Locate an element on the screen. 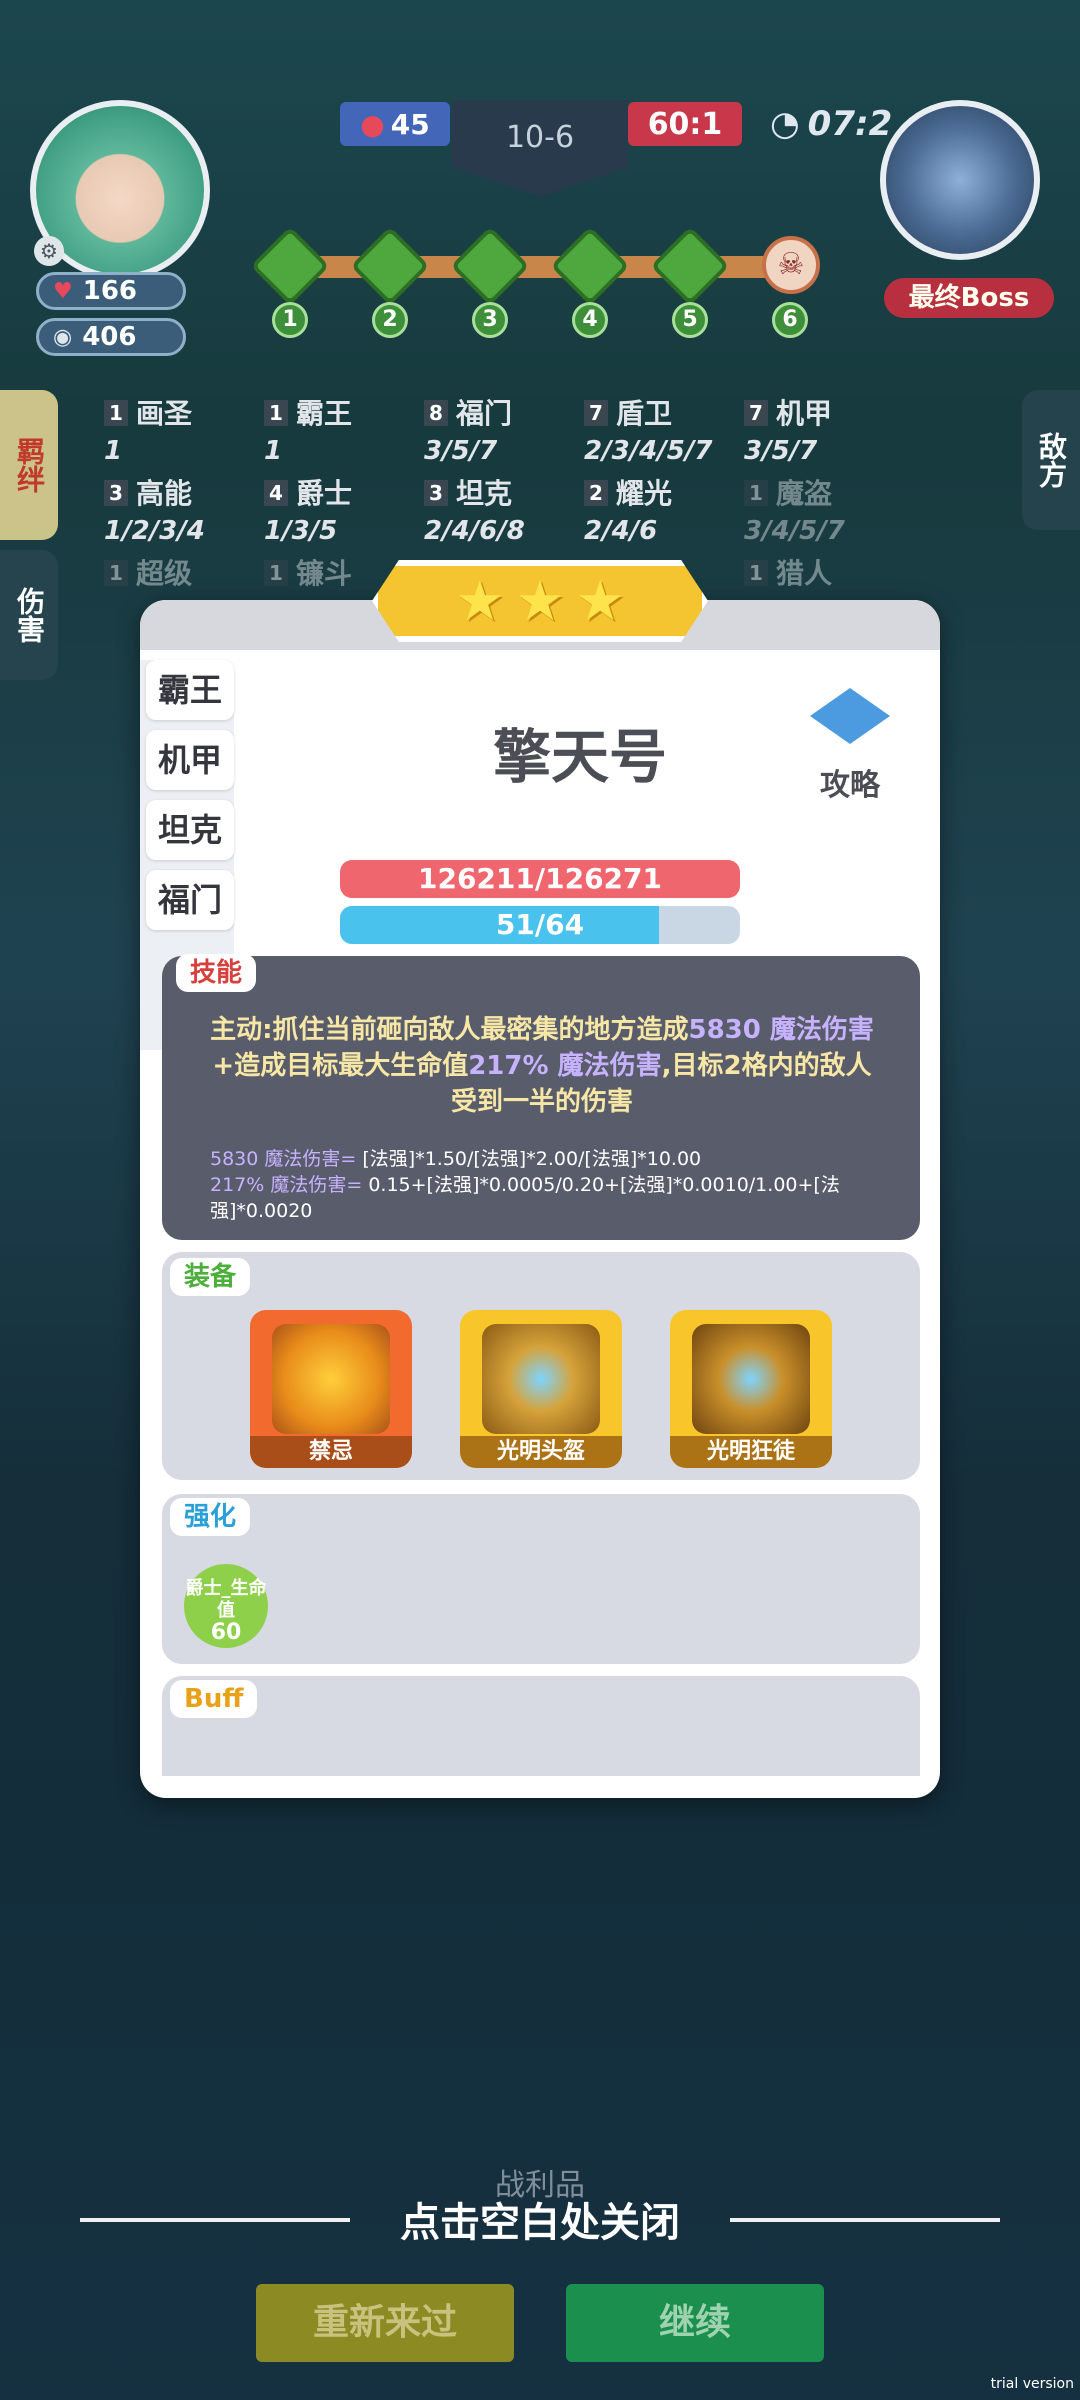  synergy-name: 机甲 is located at coordinates (804, 413).